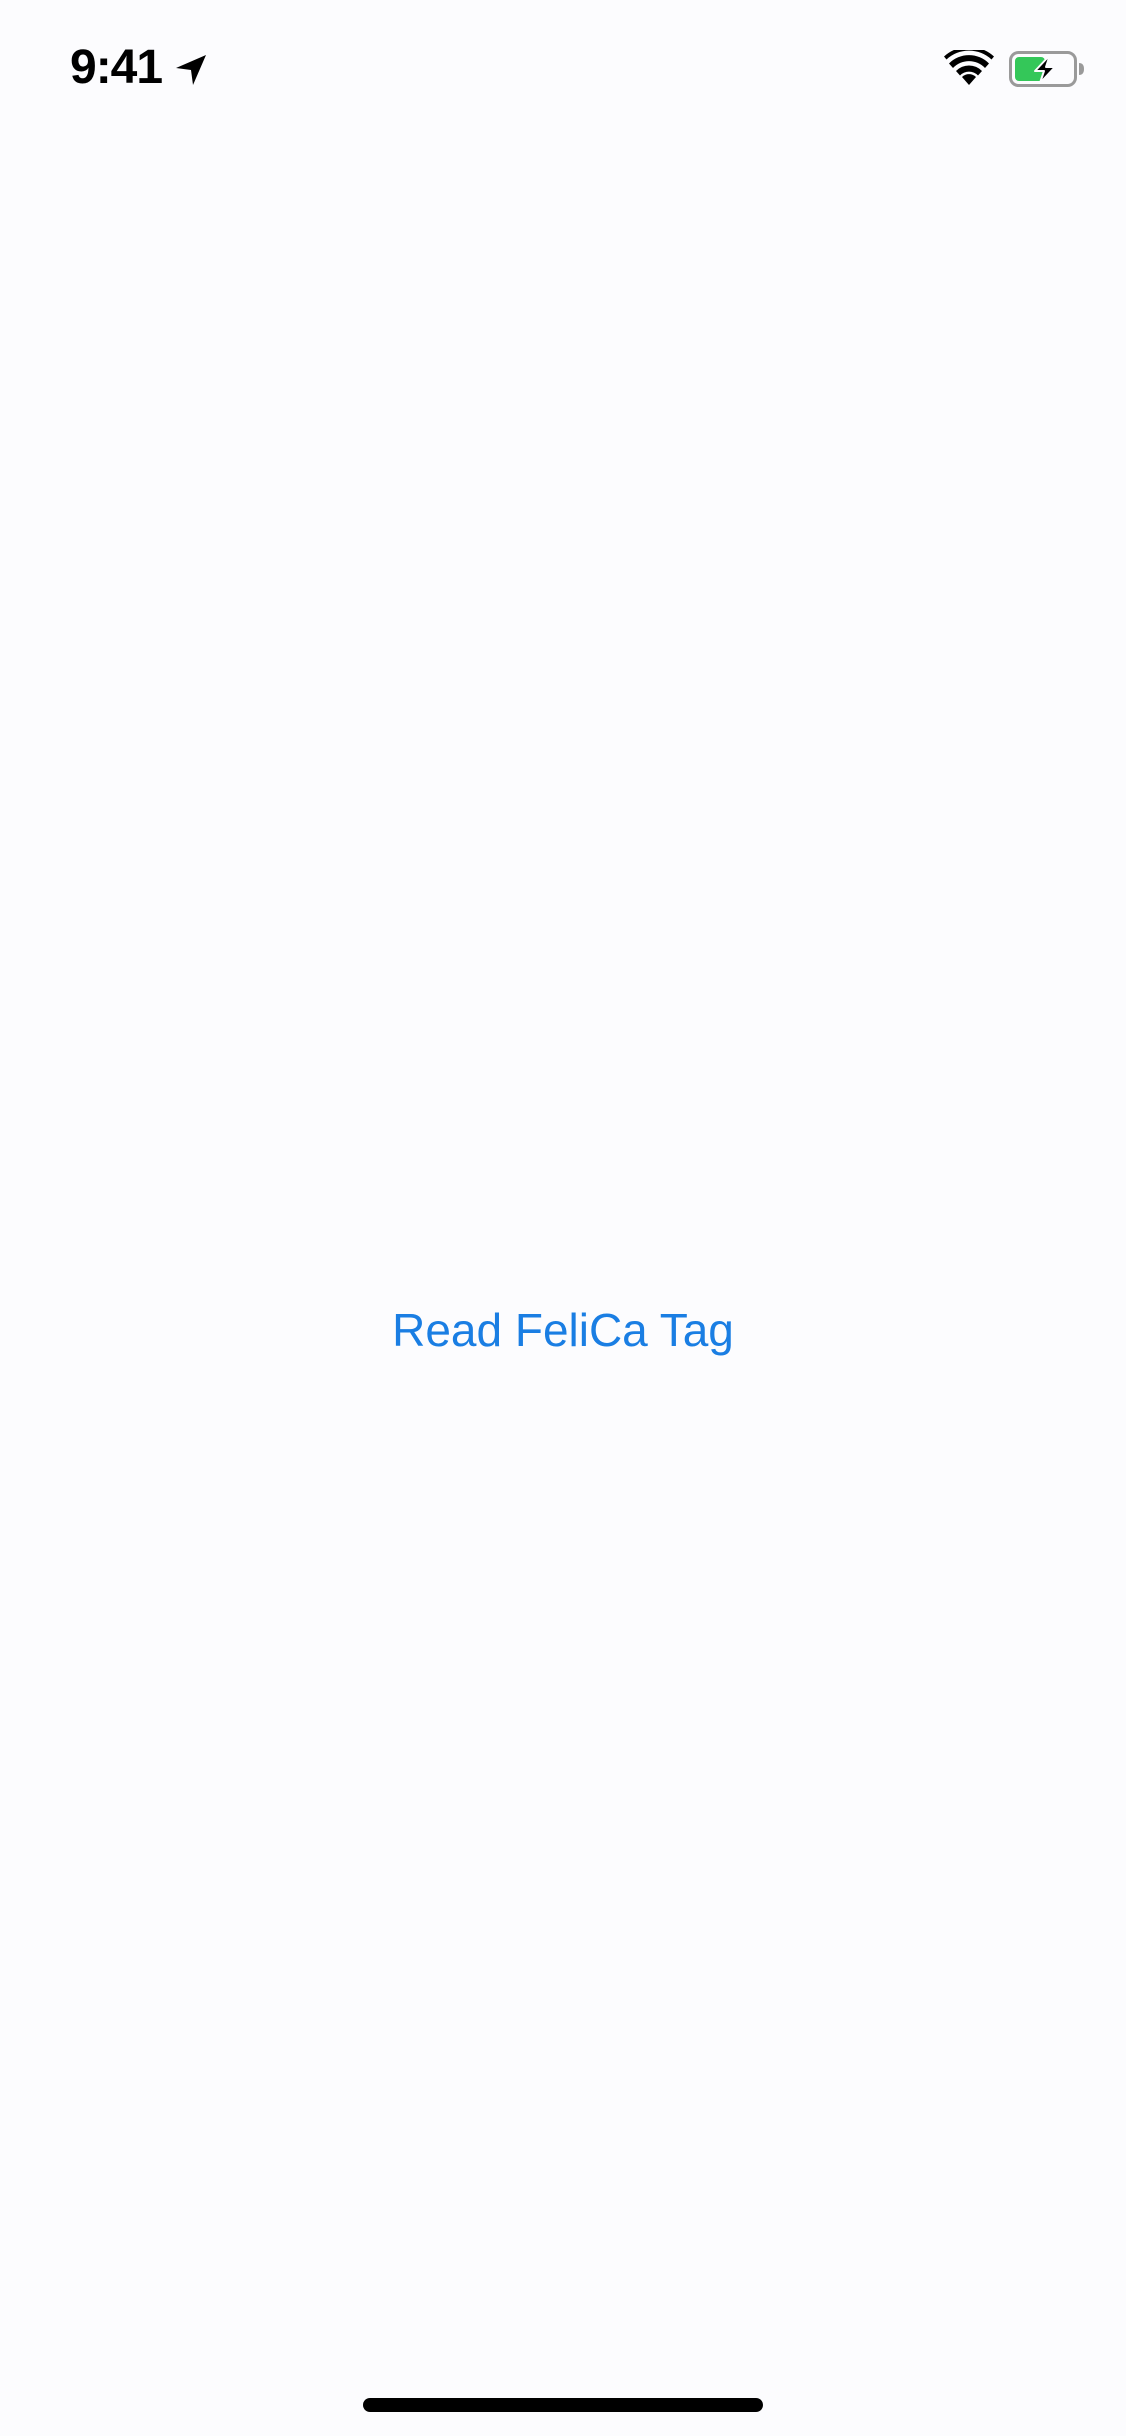 The width and height of the screenshot is (1126, 2436). What do you see at coordinates (116, 67) in the screenshot?
I see `status-time: 9:41` at bounding box center [116, 67].